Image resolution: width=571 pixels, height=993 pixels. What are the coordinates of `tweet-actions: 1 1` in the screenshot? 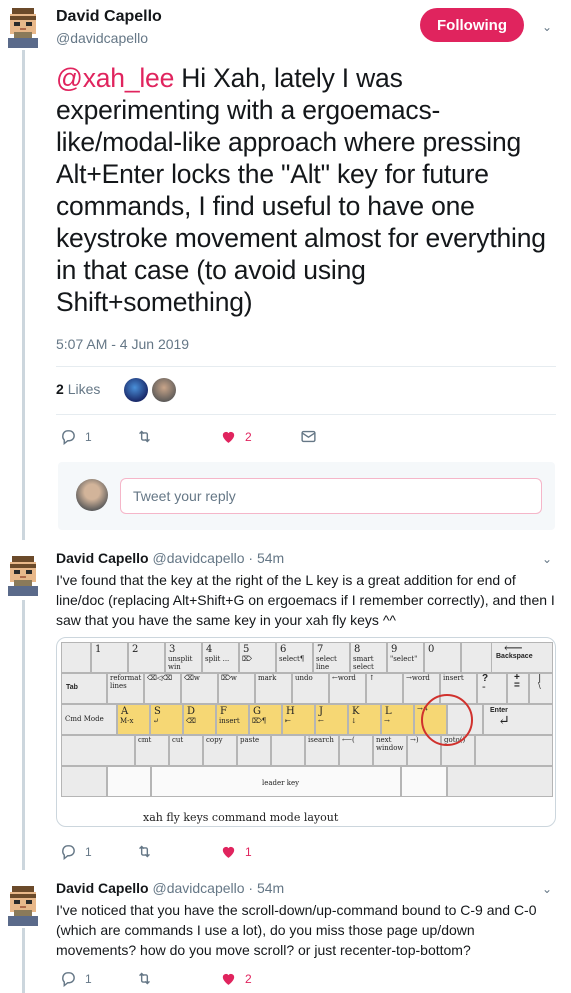 It's located at (306, 853).